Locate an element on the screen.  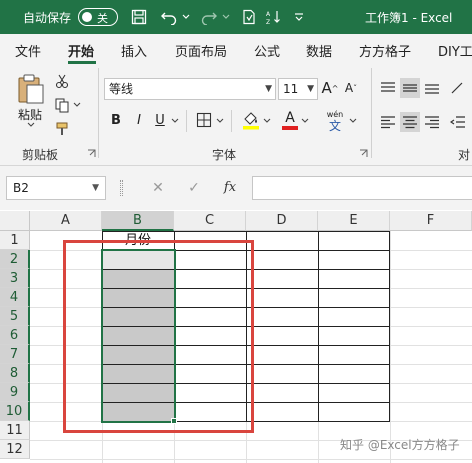
italic-button: I is located at coordinates (139, 120).